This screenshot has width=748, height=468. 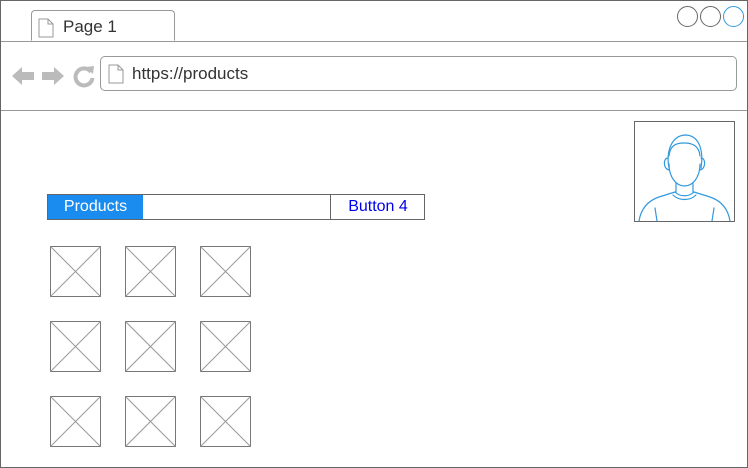 I want to click on menu-bar: Products Button 4, so click(x=236, y=207).